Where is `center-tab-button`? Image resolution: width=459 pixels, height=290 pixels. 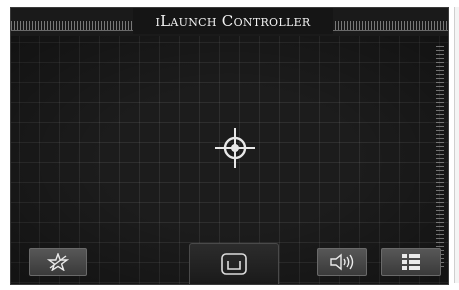
center-tab-button is located at coordinates (234, 263).